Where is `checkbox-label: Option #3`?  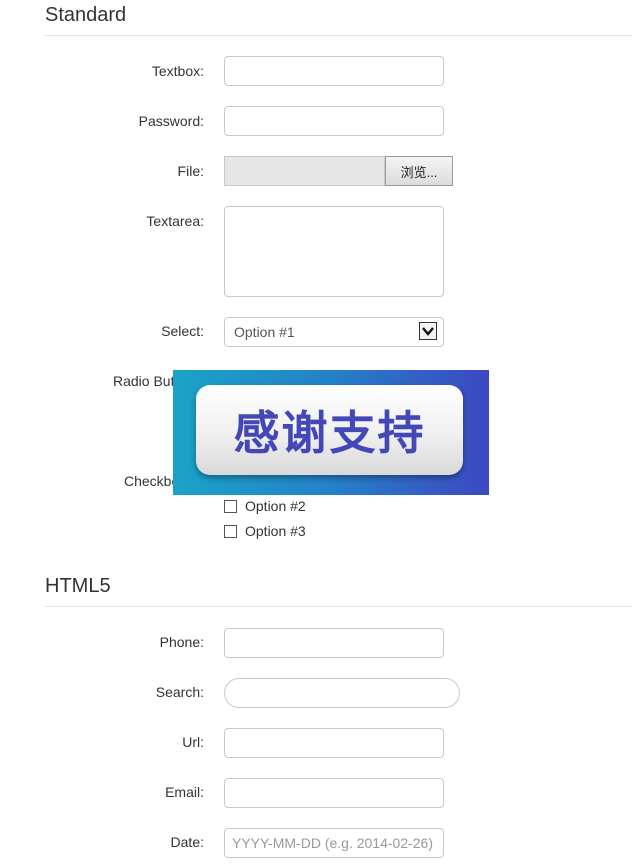 checkbox-label: Option #3 is located at coordinates (275, 531).